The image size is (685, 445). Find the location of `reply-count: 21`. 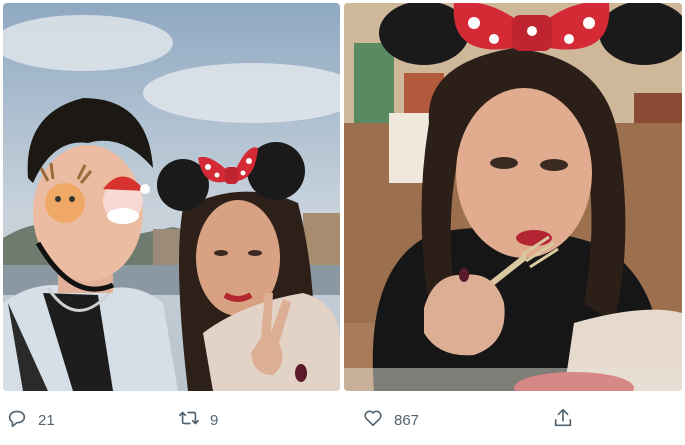

reply-count: 21 is located at coordinates (46, 420).